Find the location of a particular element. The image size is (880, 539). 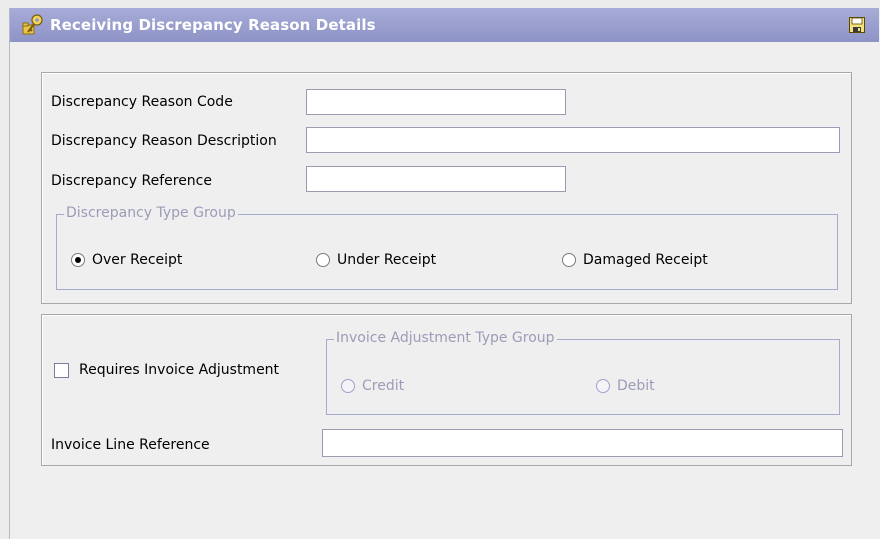

adjustment-group-legend: Invoice Adjustment Type Group is located at coordinates (445, 338).